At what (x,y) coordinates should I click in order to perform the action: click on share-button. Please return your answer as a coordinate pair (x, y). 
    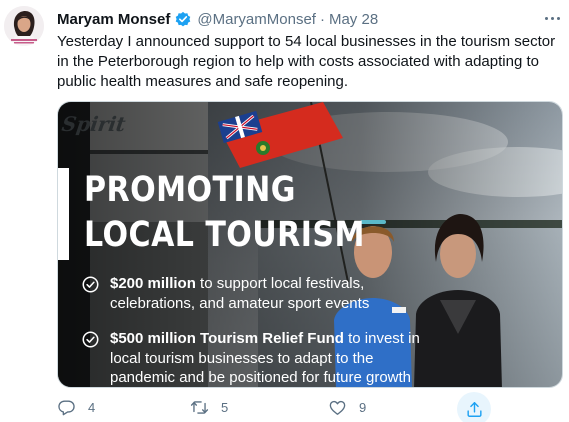
    Looking at the image, I should click on (474, 407).